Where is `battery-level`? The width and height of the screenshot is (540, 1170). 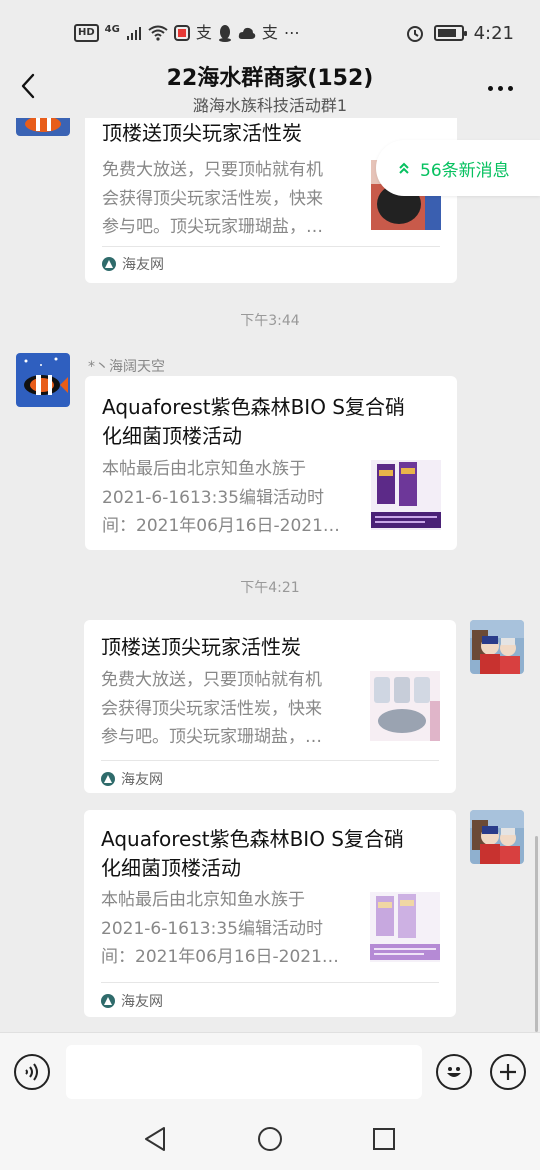
battery-level is located at coordinates (447, 33).